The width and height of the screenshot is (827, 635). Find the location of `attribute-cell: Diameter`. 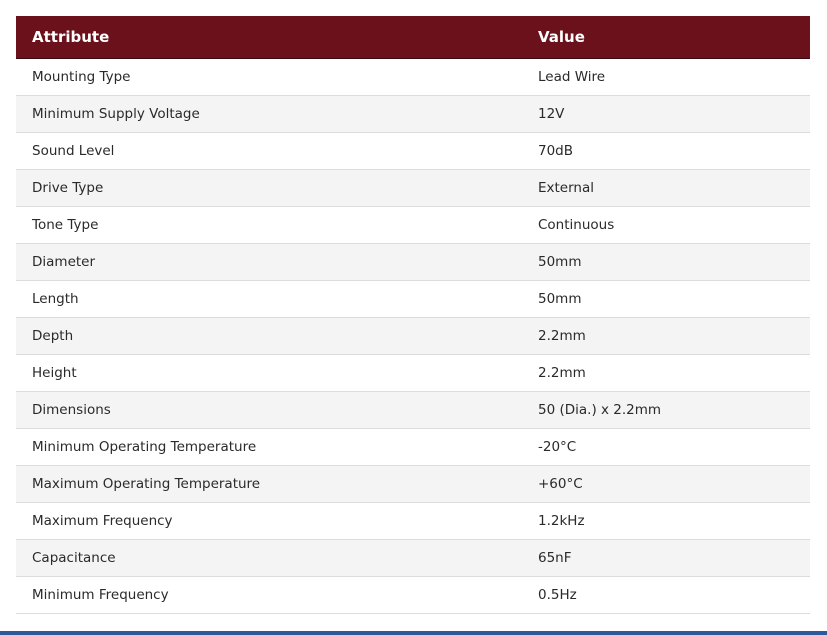

attribute-cell: Diameter is located at coordinates (269, 262).